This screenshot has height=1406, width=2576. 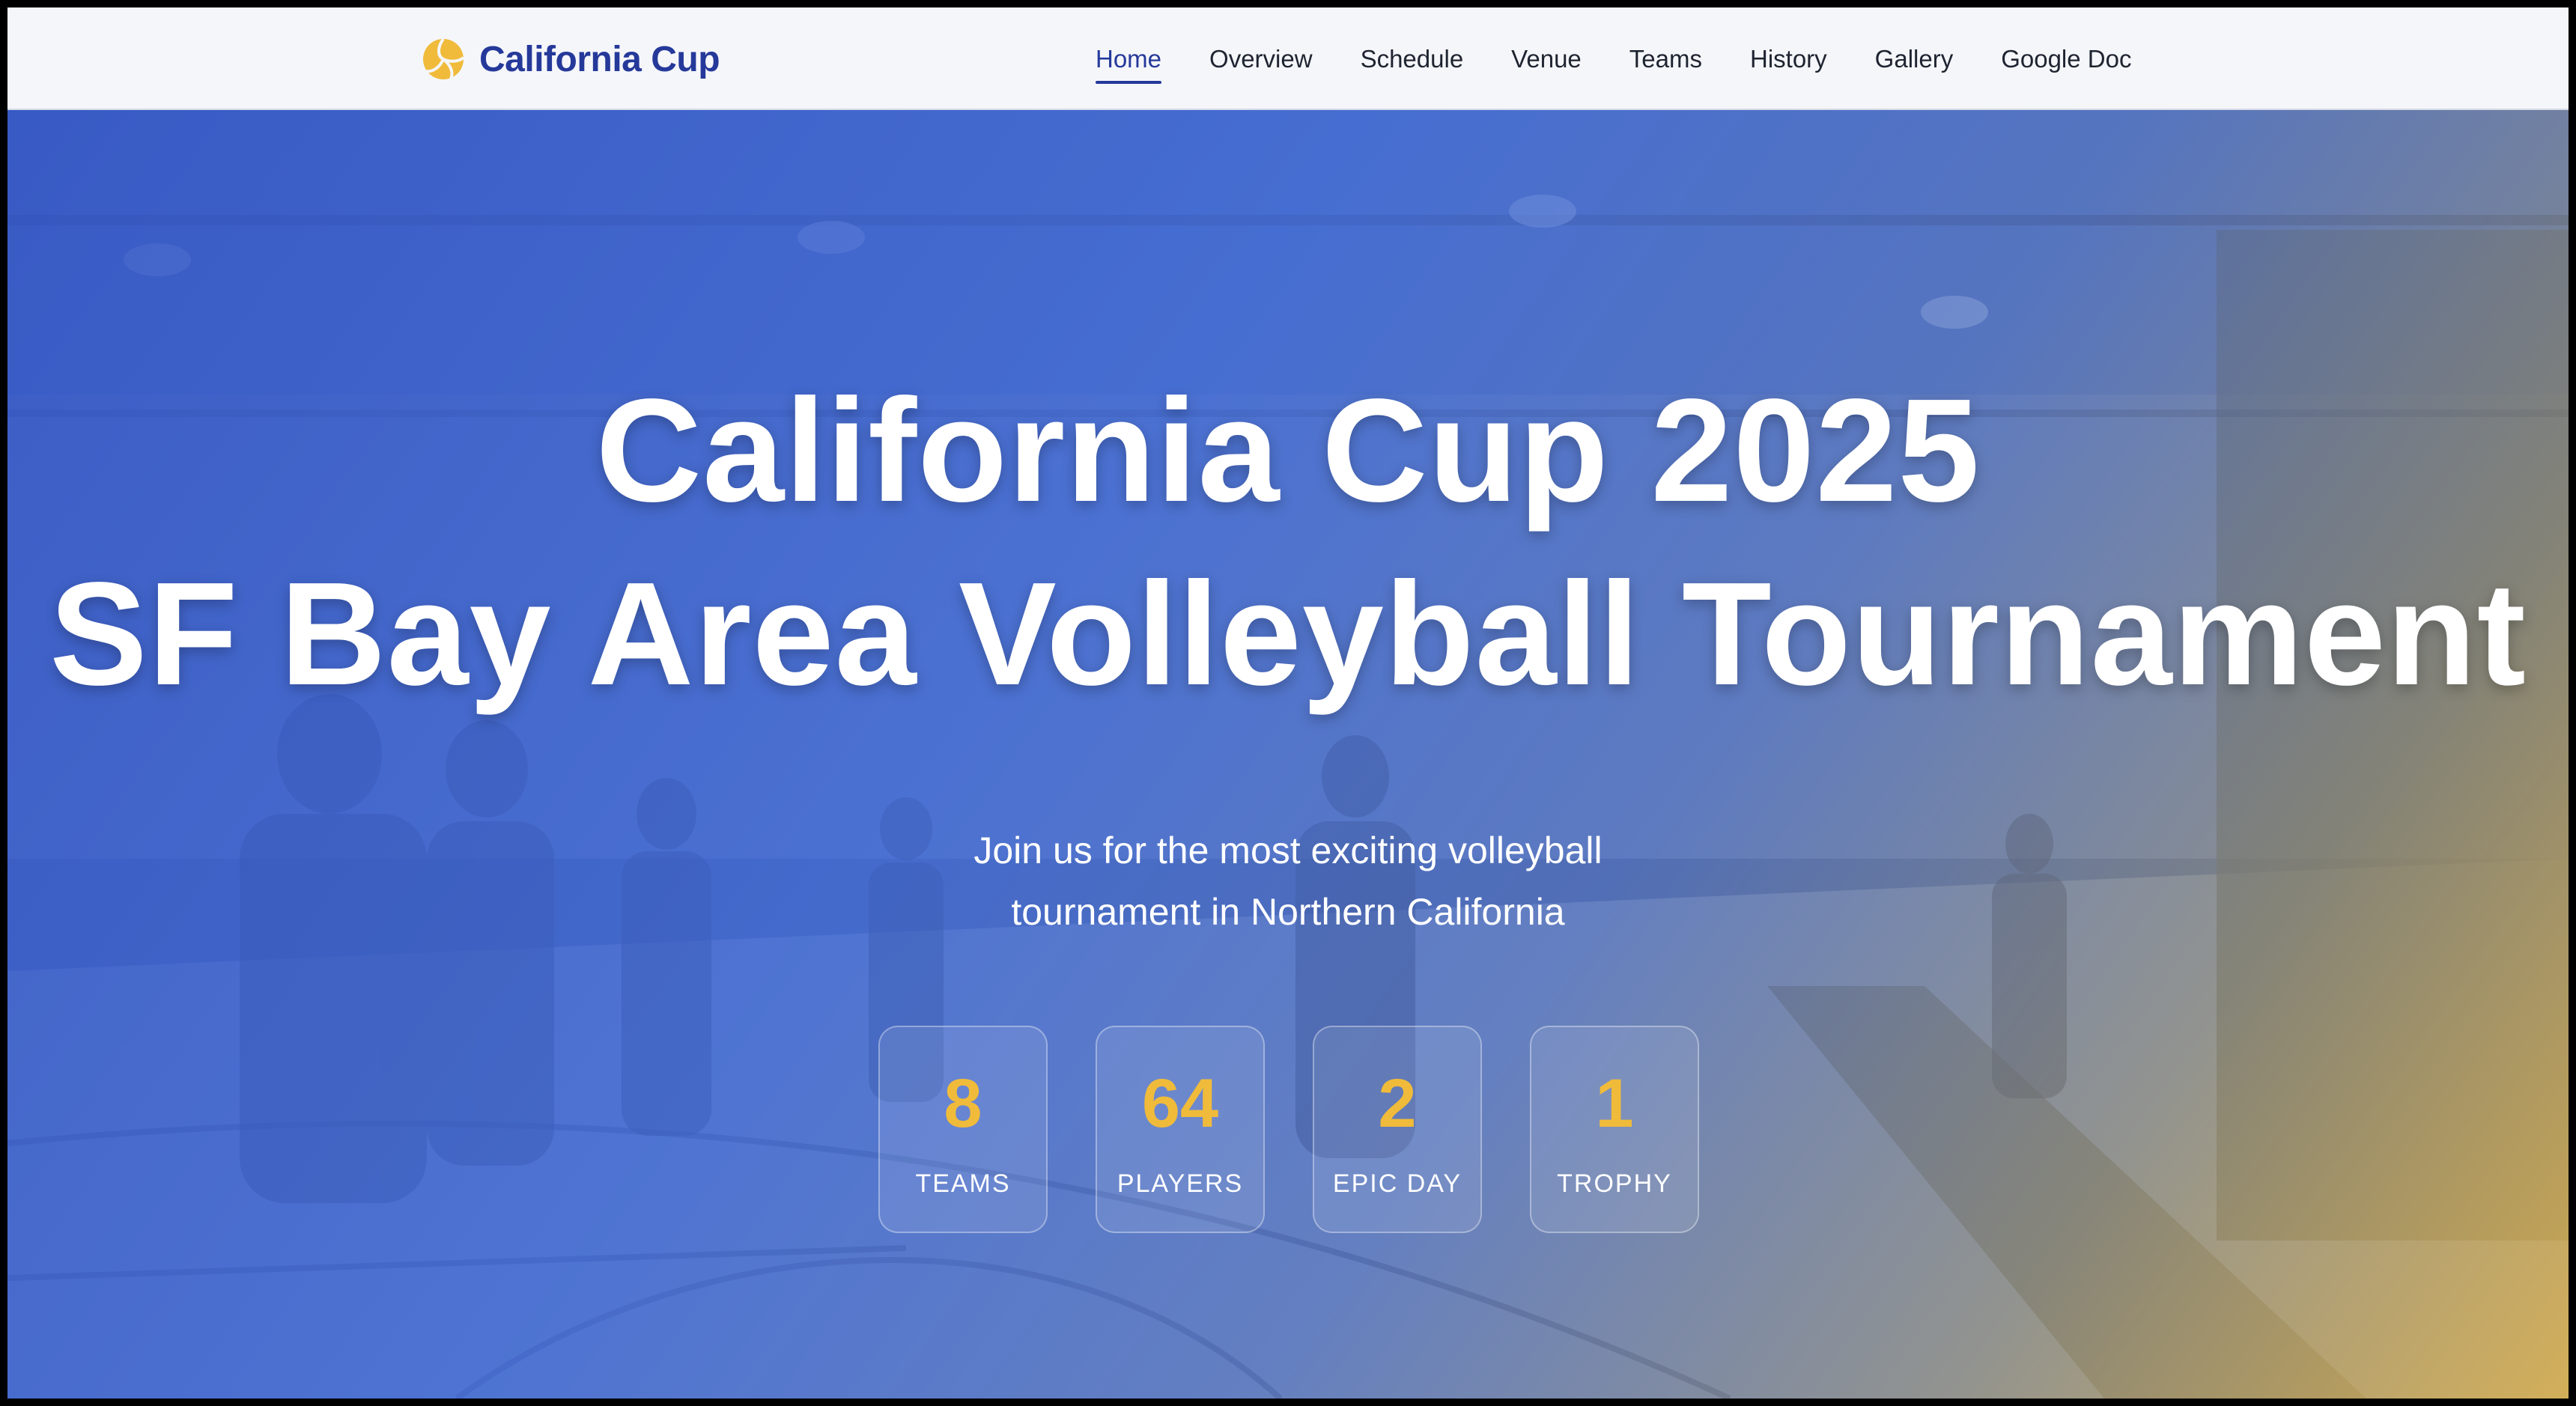 What do you see at coordinates (1288, 634) in the screenshot?
I see `hero-title-line2: SF Bay Area Volleyball Tournament` at bounding box center [1288, 634].